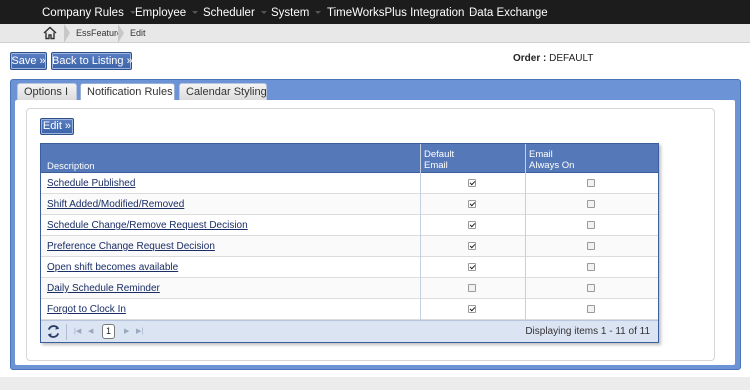 The height and width of the screenshot is (390, 750). What do you see at coordinates (223, 91) in the screenshot?
I see `tab-calendar-styling: Calendar Styling` at bounding box center [223, 91].